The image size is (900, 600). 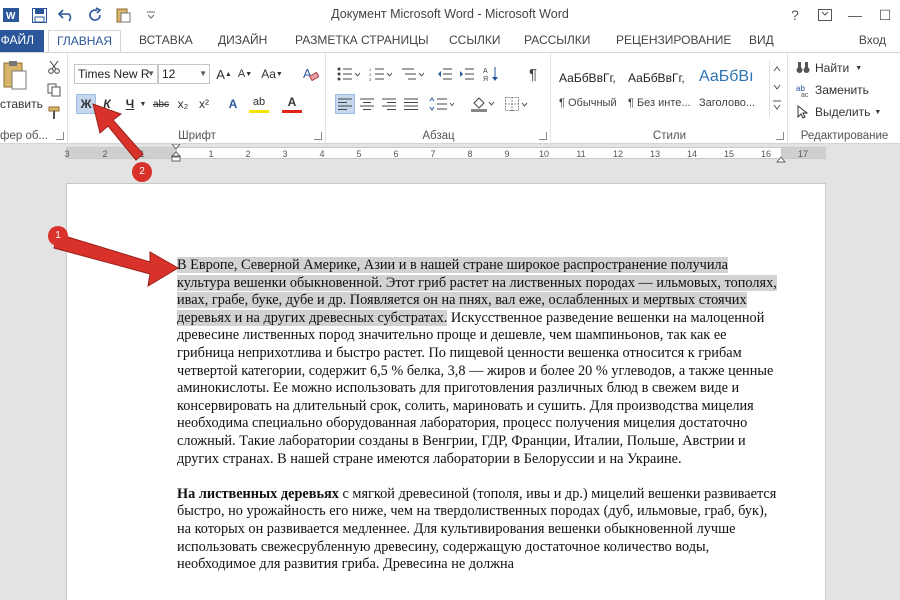 I want to click on ruler-tick-label: 10, so click(x=543, y=154).